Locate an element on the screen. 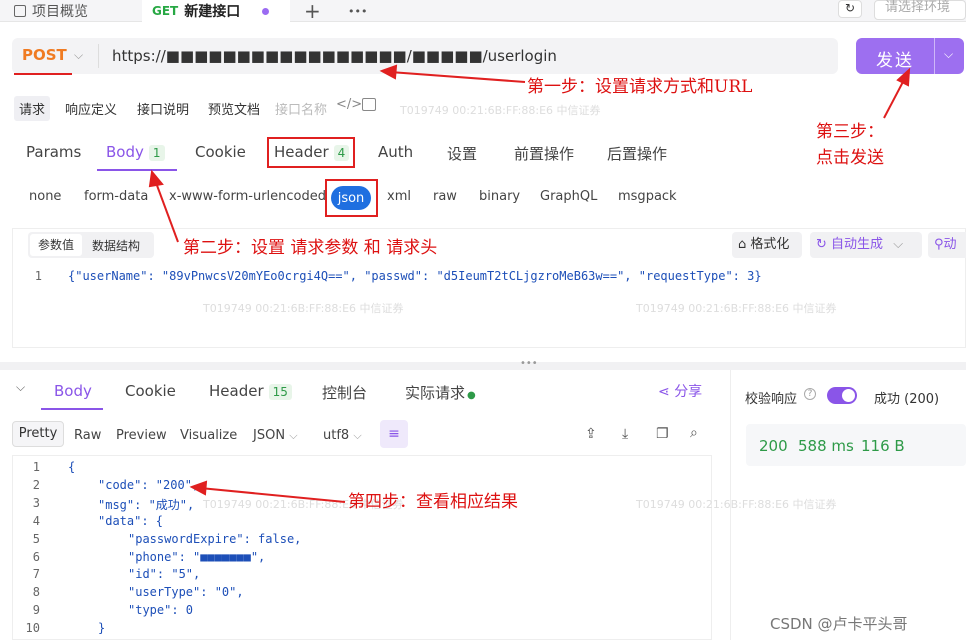 Image resolution: width=966 pixels, height=640 pixels. annotation-step1: 第一步：设置请求方式和URL is located at coordinates (640, 87).